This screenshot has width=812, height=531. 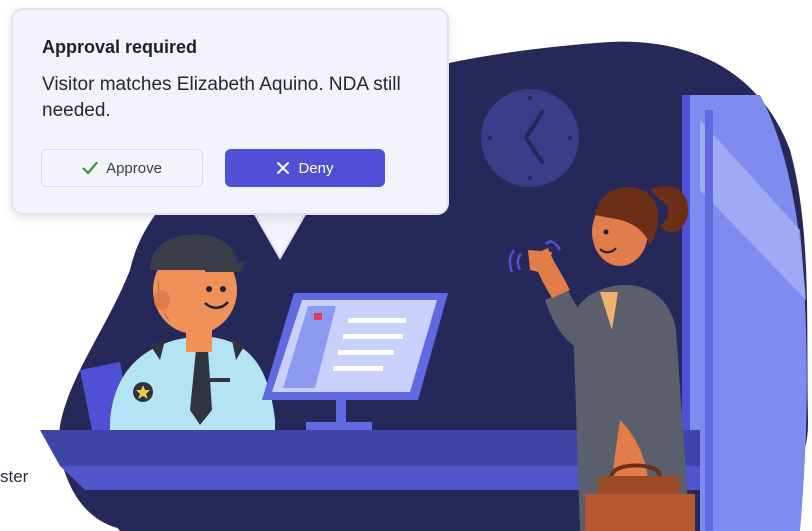 I want to click on deny-button-label: Deny, so click(x=316, y=168).